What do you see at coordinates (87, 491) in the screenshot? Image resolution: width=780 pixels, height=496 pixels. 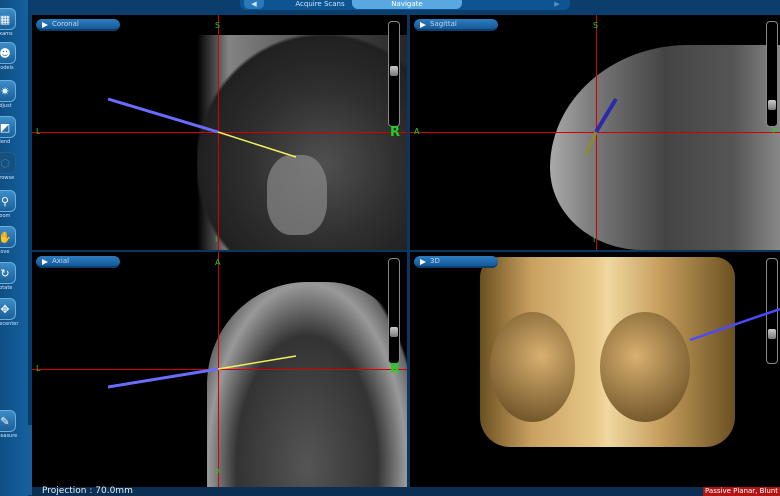 I see `projection-readout: Projection : 70.0mm` at bounding box center [87, 491].